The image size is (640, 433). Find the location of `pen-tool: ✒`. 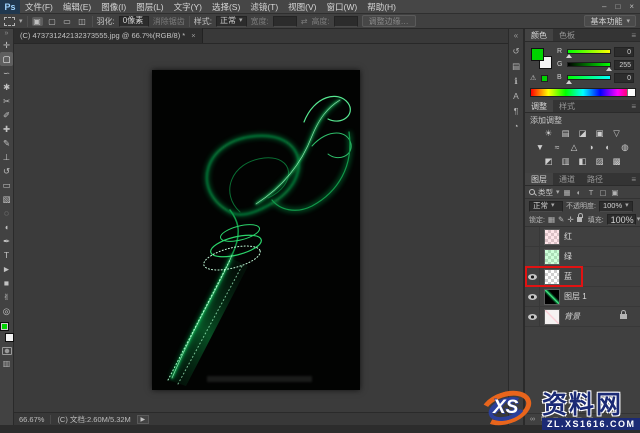

pen-tool: ✒ is located at coordinates (6, 241).